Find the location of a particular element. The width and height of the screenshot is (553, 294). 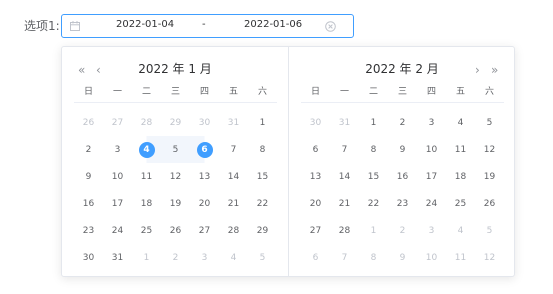

day-number: 2 is located at coordinates (175, 257).